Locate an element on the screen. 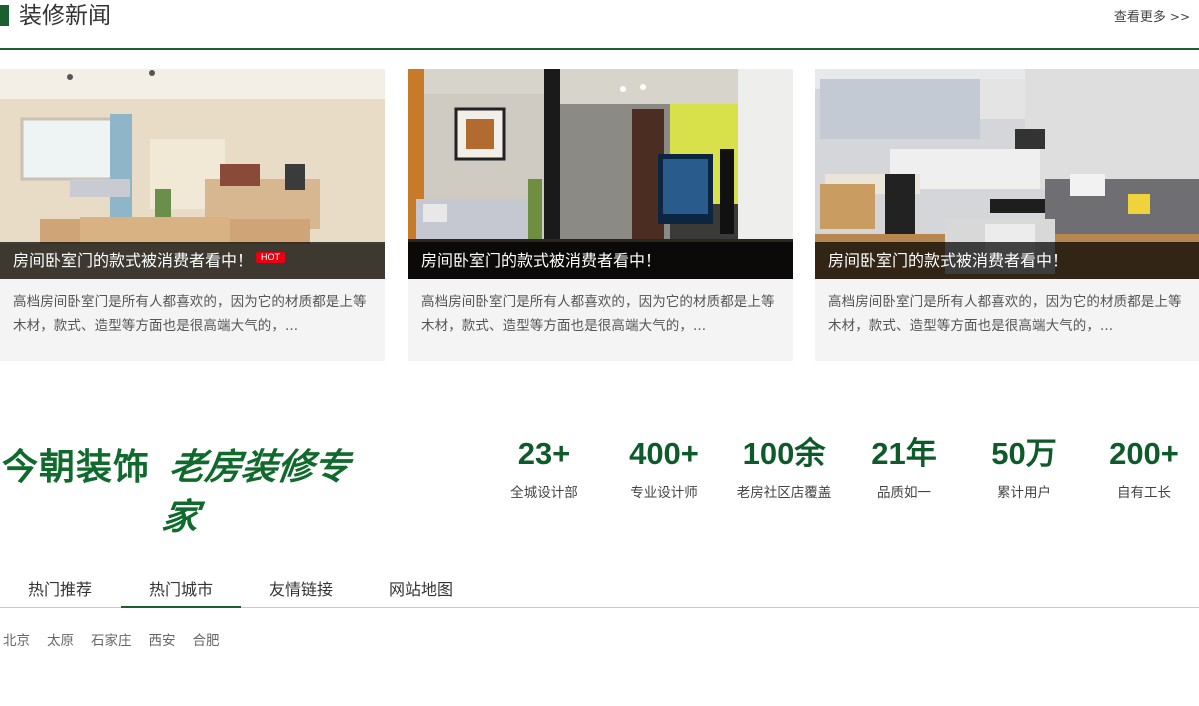 This screenshot has height=706, width=1199. brand-slogan: 老房装修专家 is located at coordinates (256, 492).